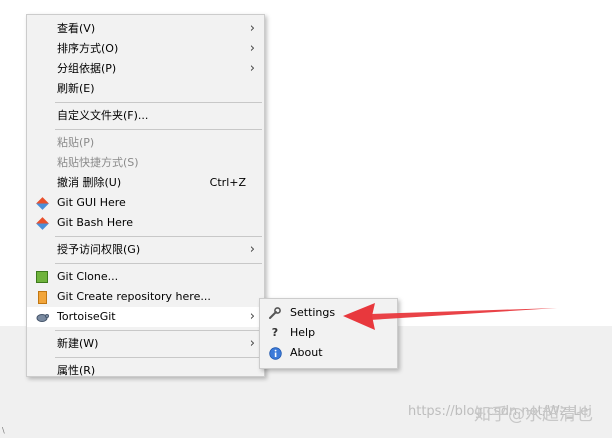 This screenshot has height=438, width=612. I want to click on question-mark-icon: ?, so click(275, 332).